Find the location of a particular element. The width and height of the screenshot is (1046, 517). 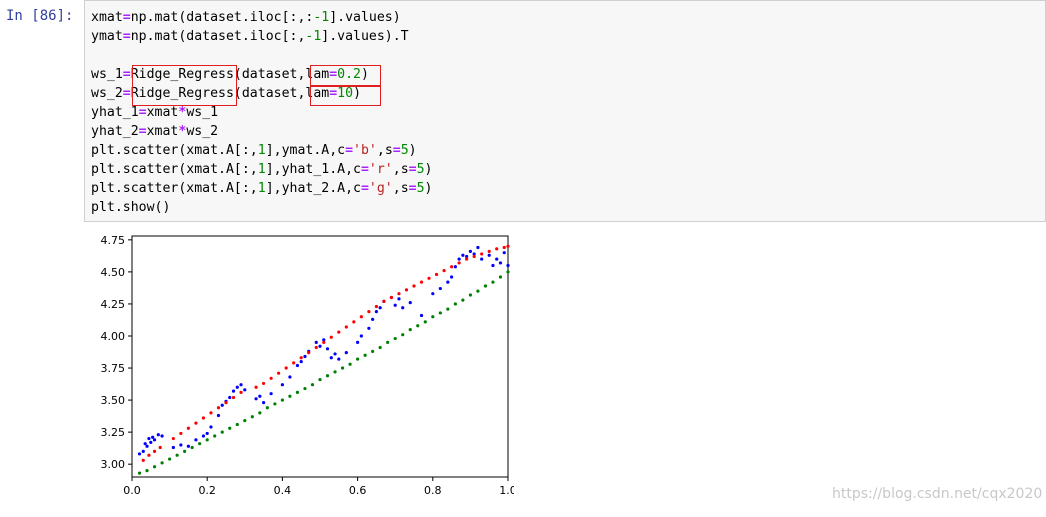

code-line: ymat=np.mat(dataset.iloc[:,-1].values).T is located at coordinates (262, 36).